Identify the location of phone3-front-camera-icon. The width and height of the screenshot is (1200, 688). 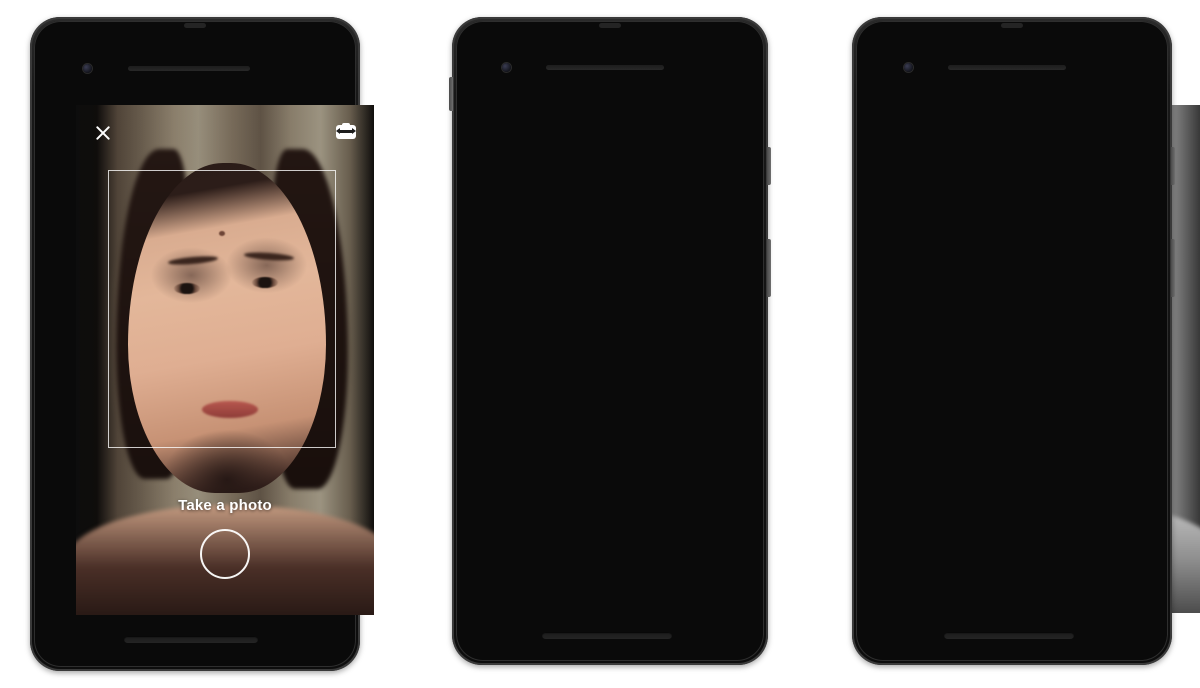
(908, 67).